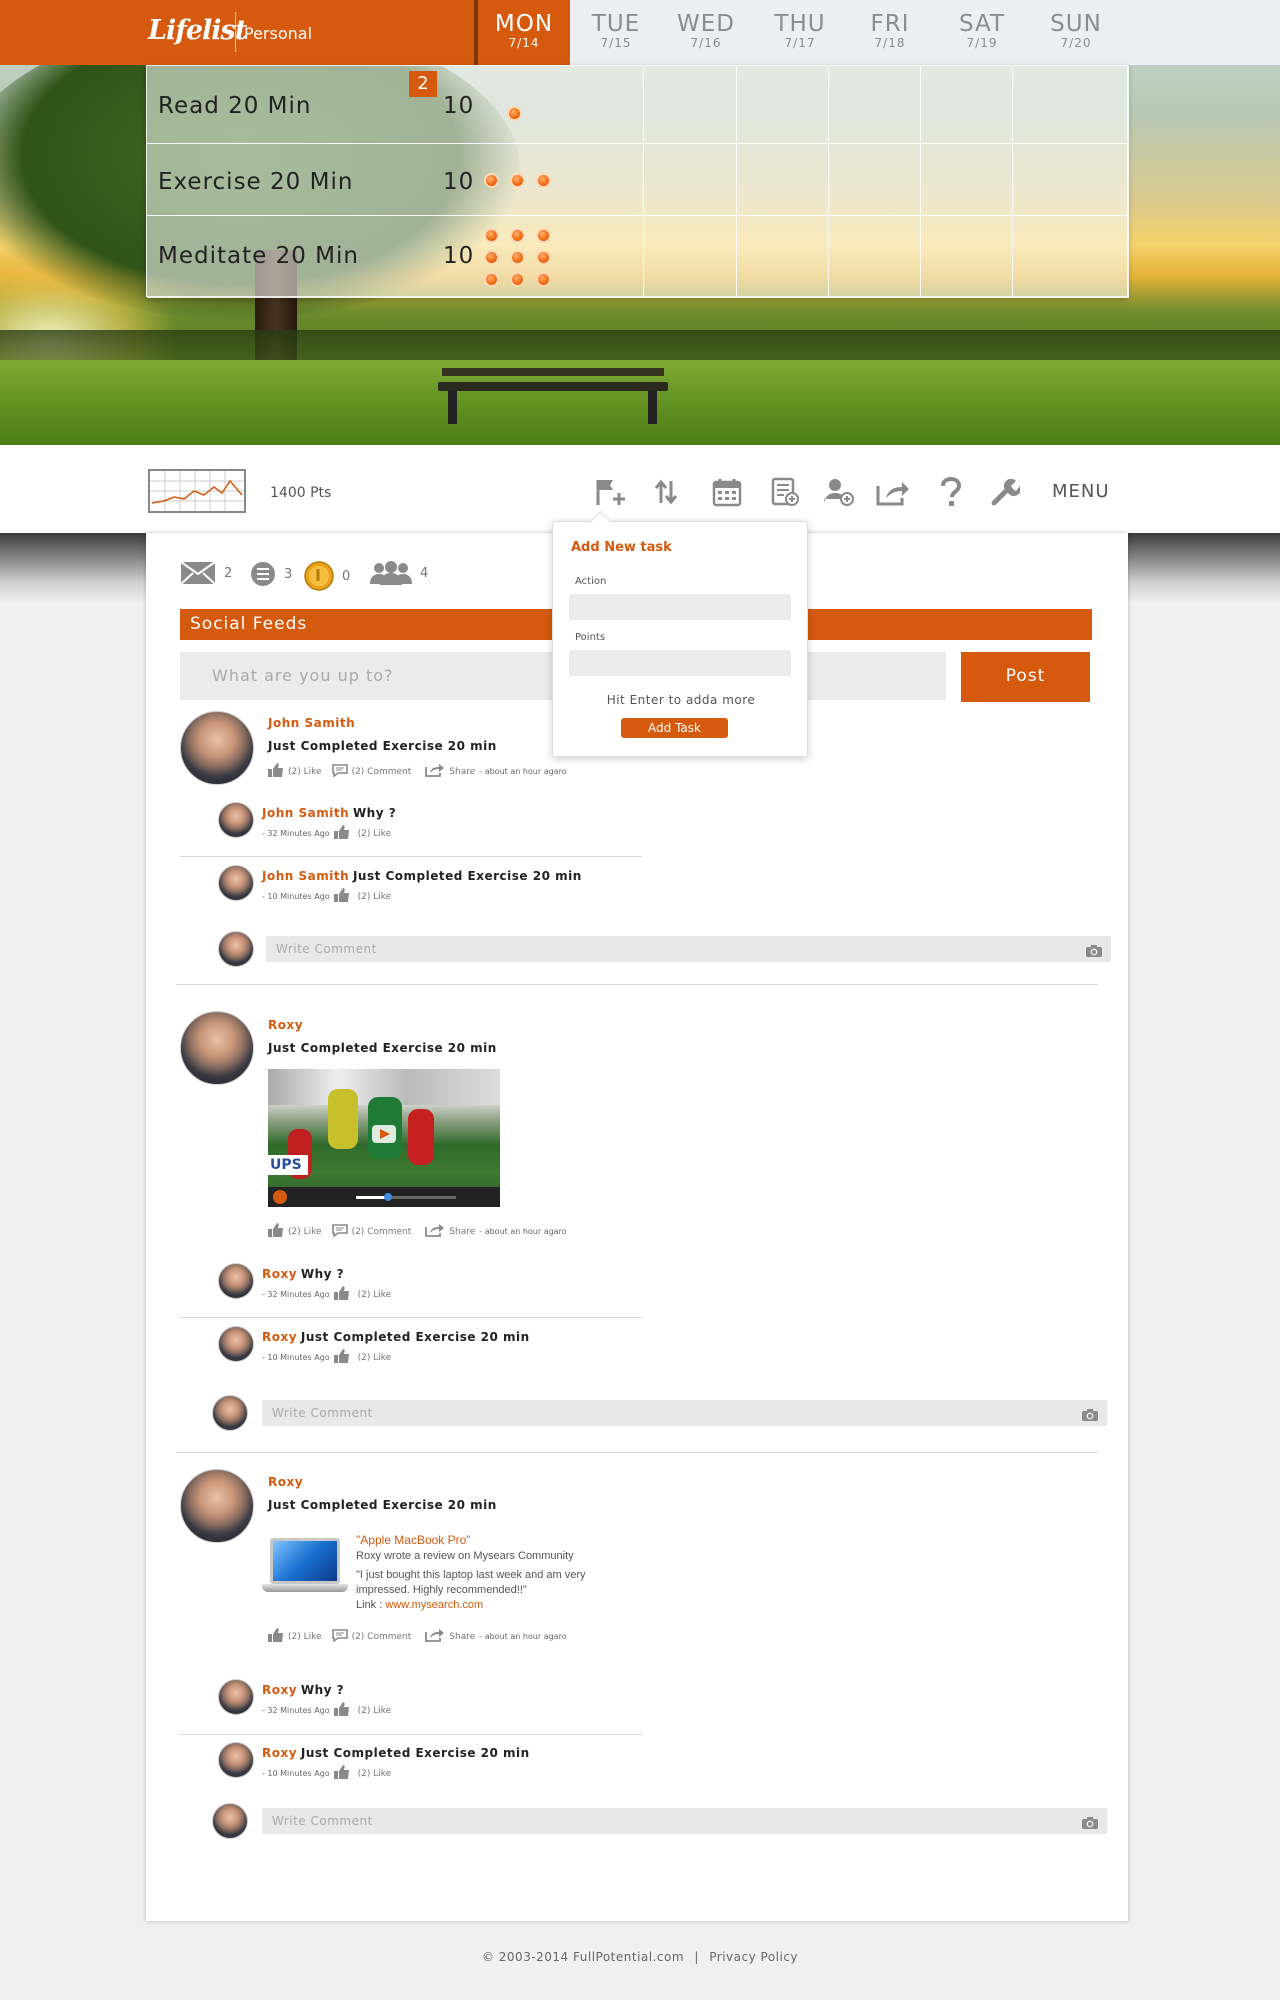  What do you see at coordinates (235, 106) in the screenshot?
I see `task-name: Read 20 Min` at bounding box center [235, 106].